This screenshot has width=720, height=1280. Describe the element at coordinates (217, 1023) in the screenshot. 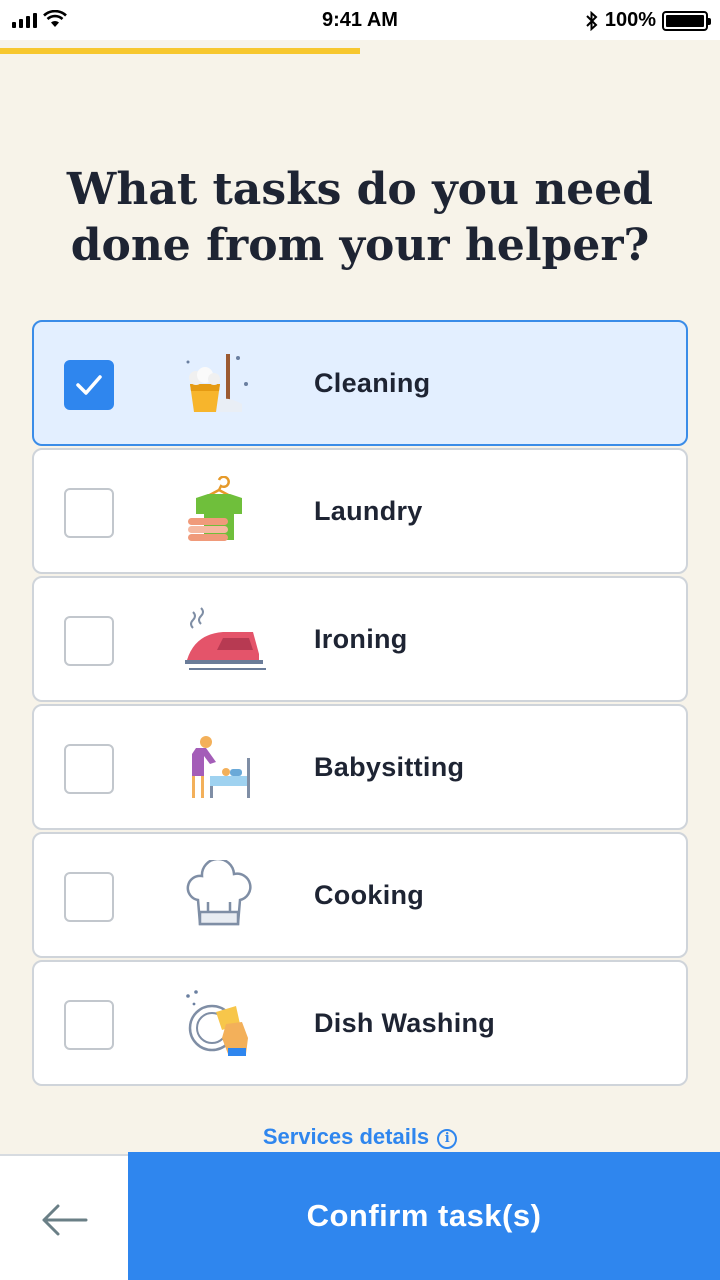

I see `dish-washing-icon` at that location.